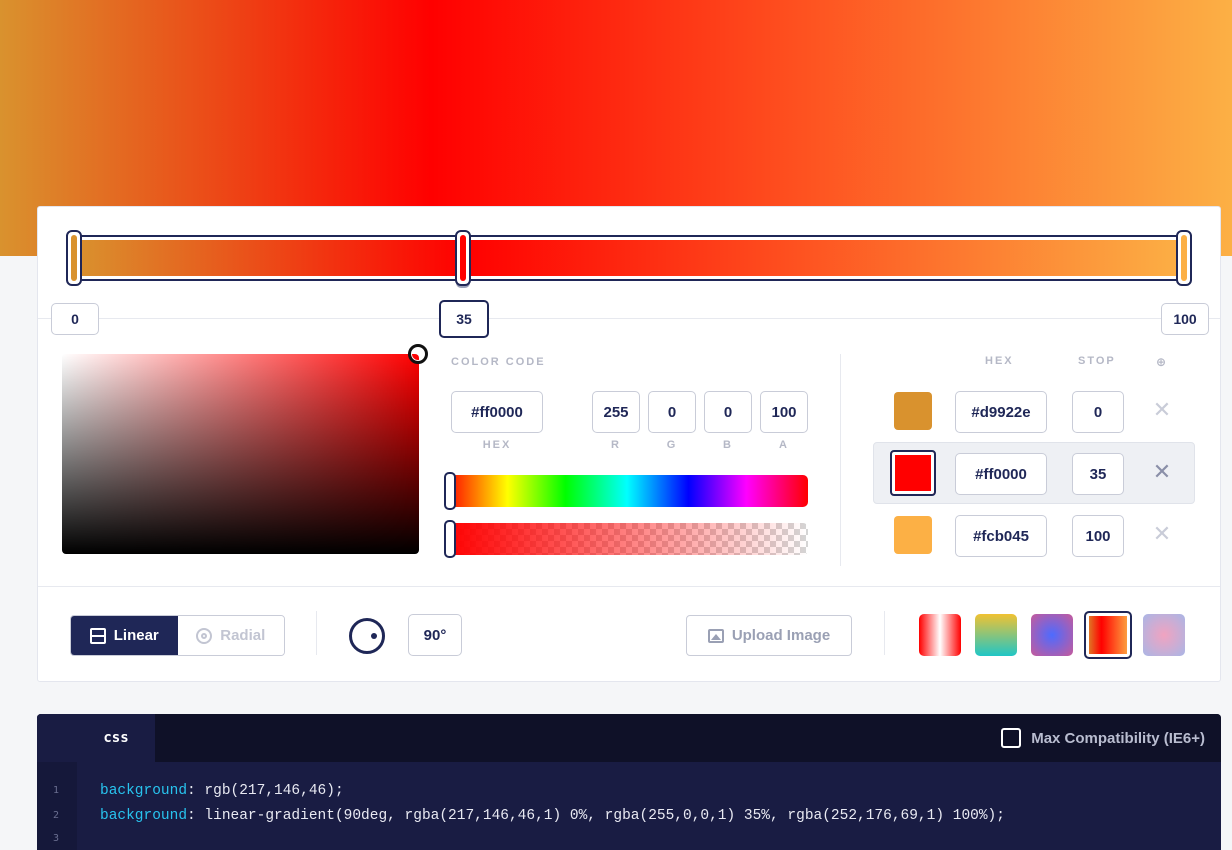 Image resolution: width=1232 pixels, height=850 pixels. Describe the element at coordinates (204, 635) in the screenshot. I see `radial-icon` at that location.